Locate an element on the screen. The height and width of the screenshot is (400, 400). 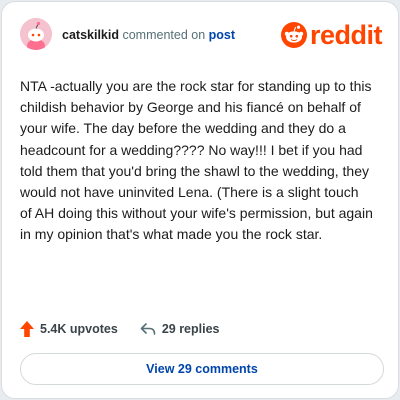
reddit-logo: reddit is located at coordinates (331, 35).